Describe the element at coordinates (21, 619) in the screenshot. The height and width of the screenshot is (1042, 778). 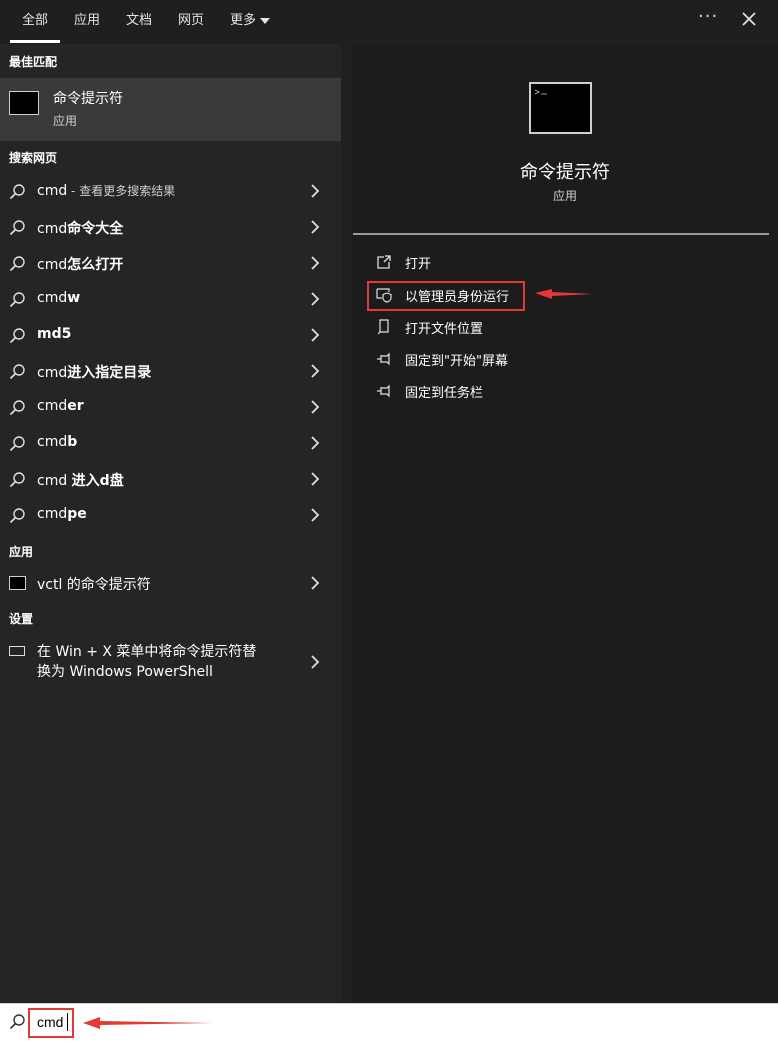
I see `section-settings: 设置` at that location.